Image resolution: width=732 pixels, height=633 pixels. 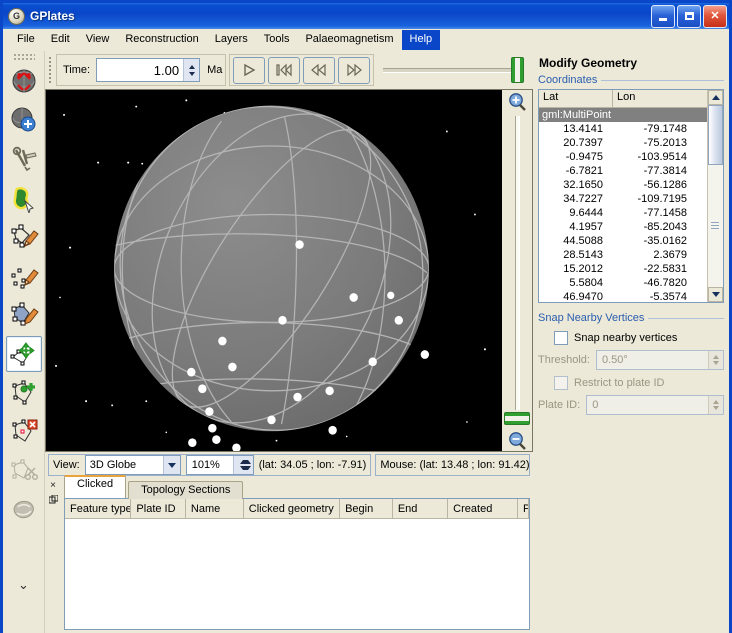 I want to click on coordinate-row: 28.5143 2.3679, so click(x=623, y=255).